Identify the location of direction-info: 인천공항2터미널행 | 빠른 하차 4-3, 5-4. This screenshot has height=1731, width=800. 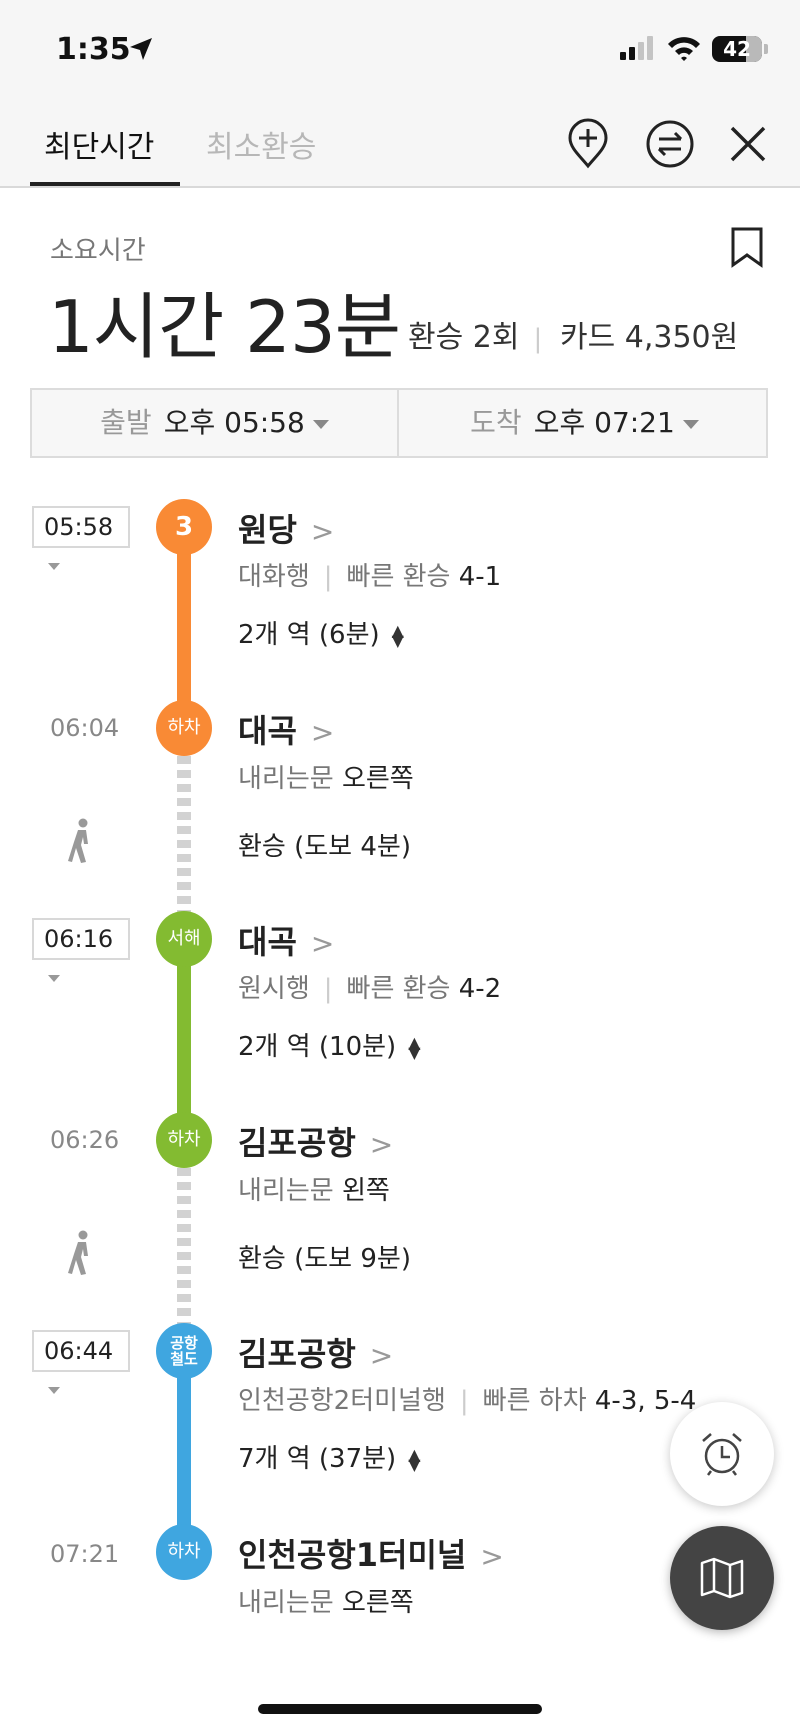
(467, 1398).